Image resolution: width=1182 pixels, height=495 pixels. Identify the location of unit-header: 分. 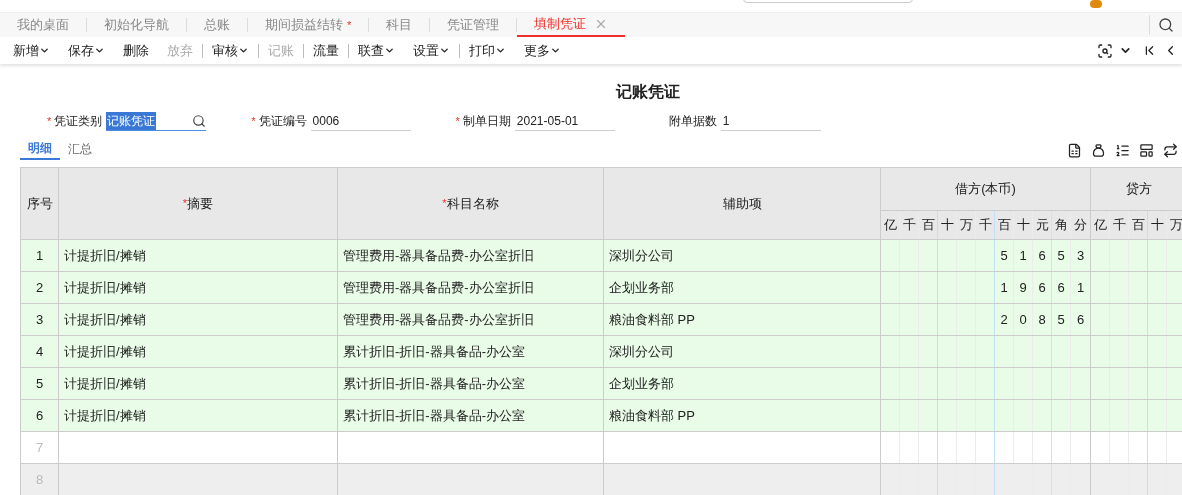
(1080, 225).